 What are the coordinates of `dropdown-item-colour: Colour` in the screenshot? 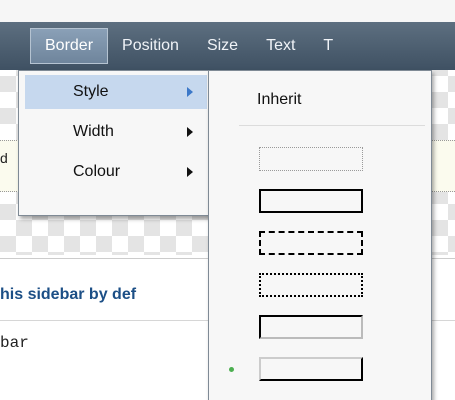 It's located at (116, 172).